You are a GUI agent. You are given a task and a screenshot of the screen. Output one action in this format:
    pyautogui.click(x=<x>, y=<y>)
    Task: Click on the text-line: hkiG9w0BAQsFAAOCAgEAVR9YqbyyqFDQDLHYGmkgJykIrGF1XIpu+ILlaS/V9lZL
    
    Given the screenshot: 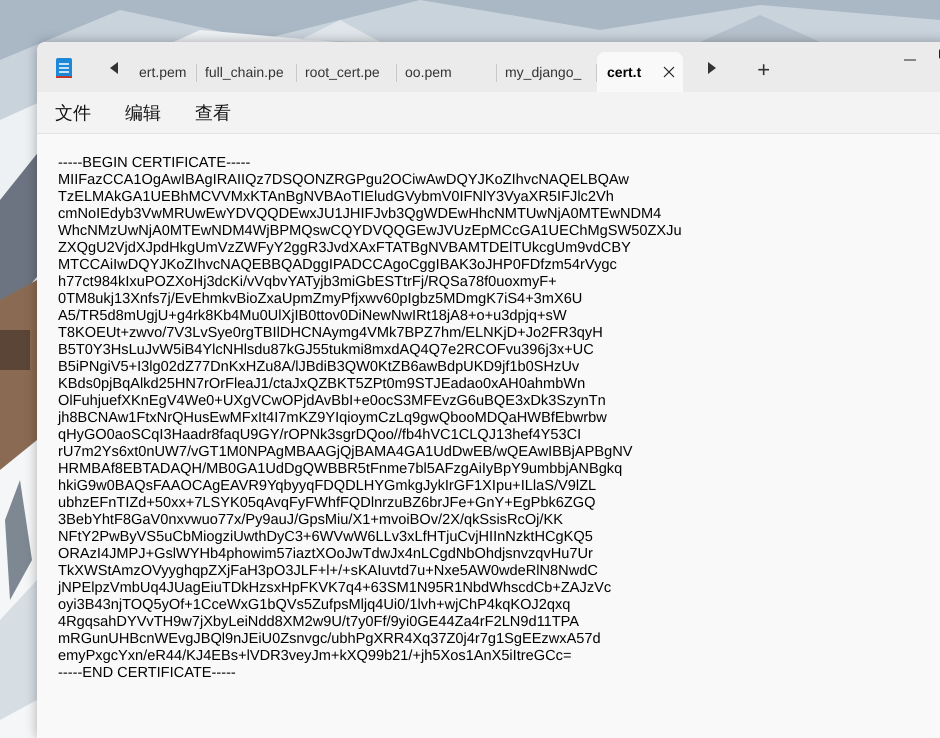 What is the action you would take?
    pyautogui.click(x=328, y=486)
    